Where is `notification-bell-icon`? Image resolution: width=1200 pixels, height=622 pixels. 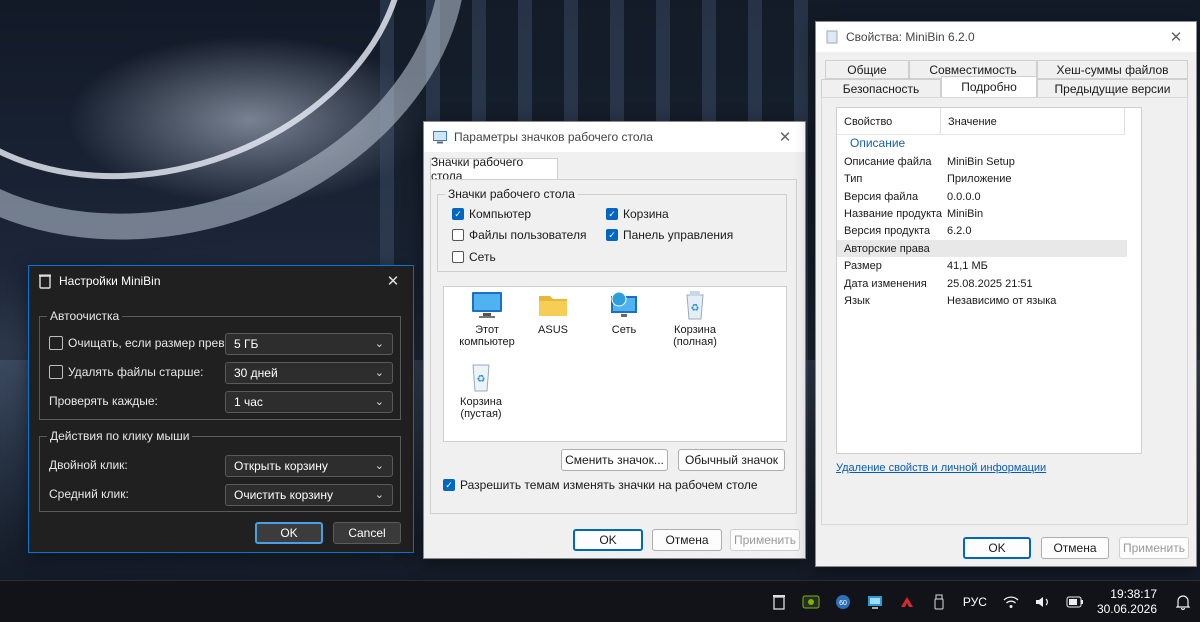
notification-bell-icon is located at coordinates (1183, 602).